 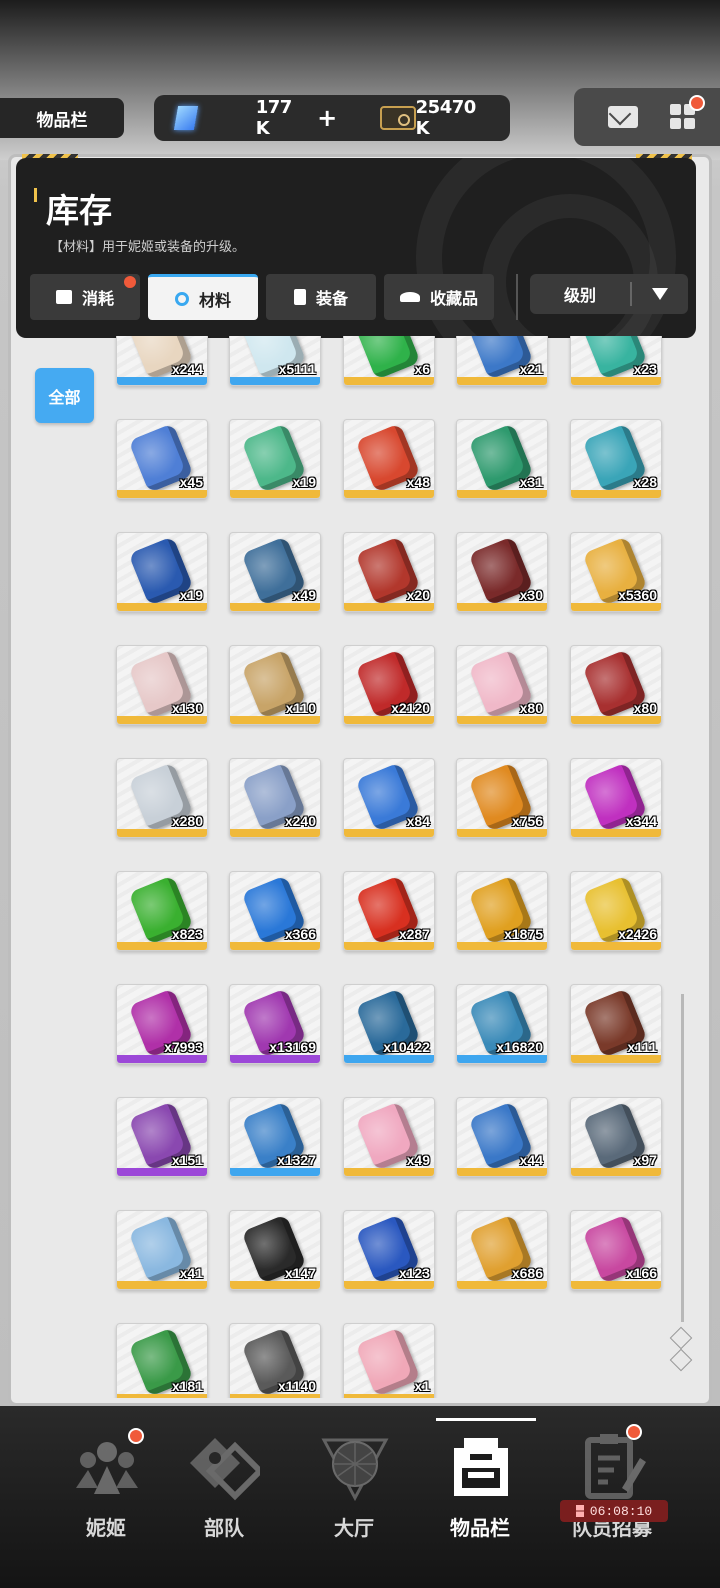 What do you see at coordinates (162, 911) in the screenshot?
I see `item-slot: x823` at bounding box center [162, 911].